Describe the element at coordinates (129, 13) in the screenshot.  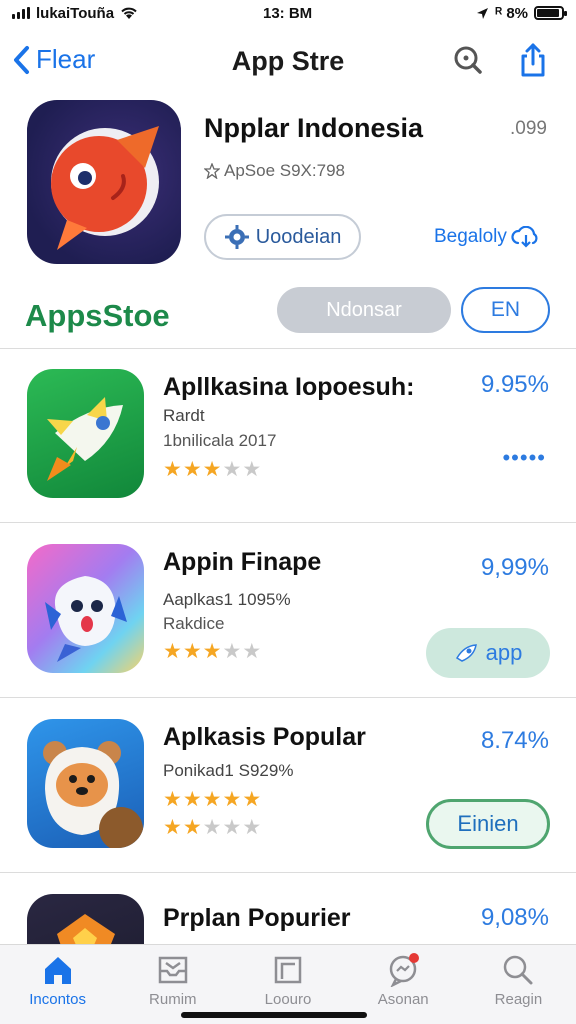
I see `wifi-icon` at that location.